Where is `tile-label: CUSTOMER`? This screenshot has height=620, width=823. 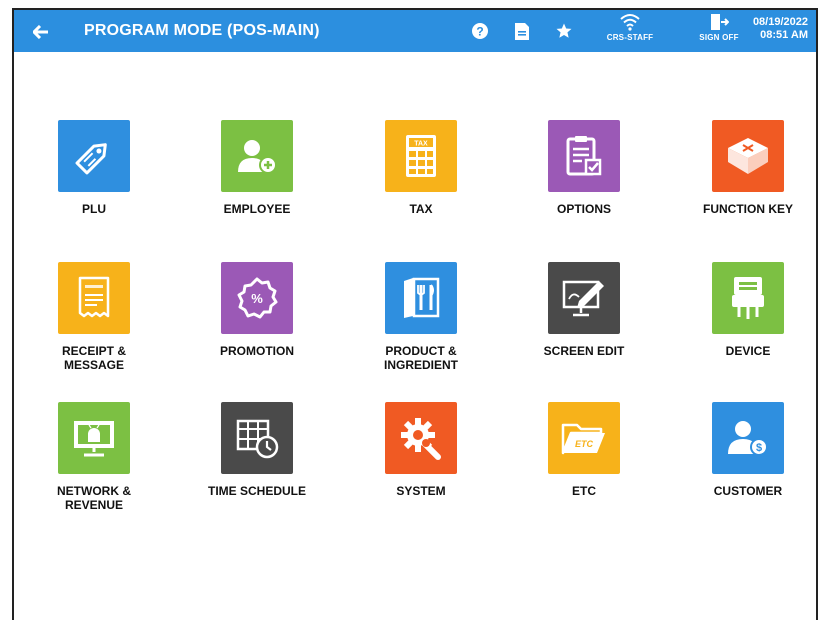
tile-label: CUSTOMER is located at coordinates (748, 491).